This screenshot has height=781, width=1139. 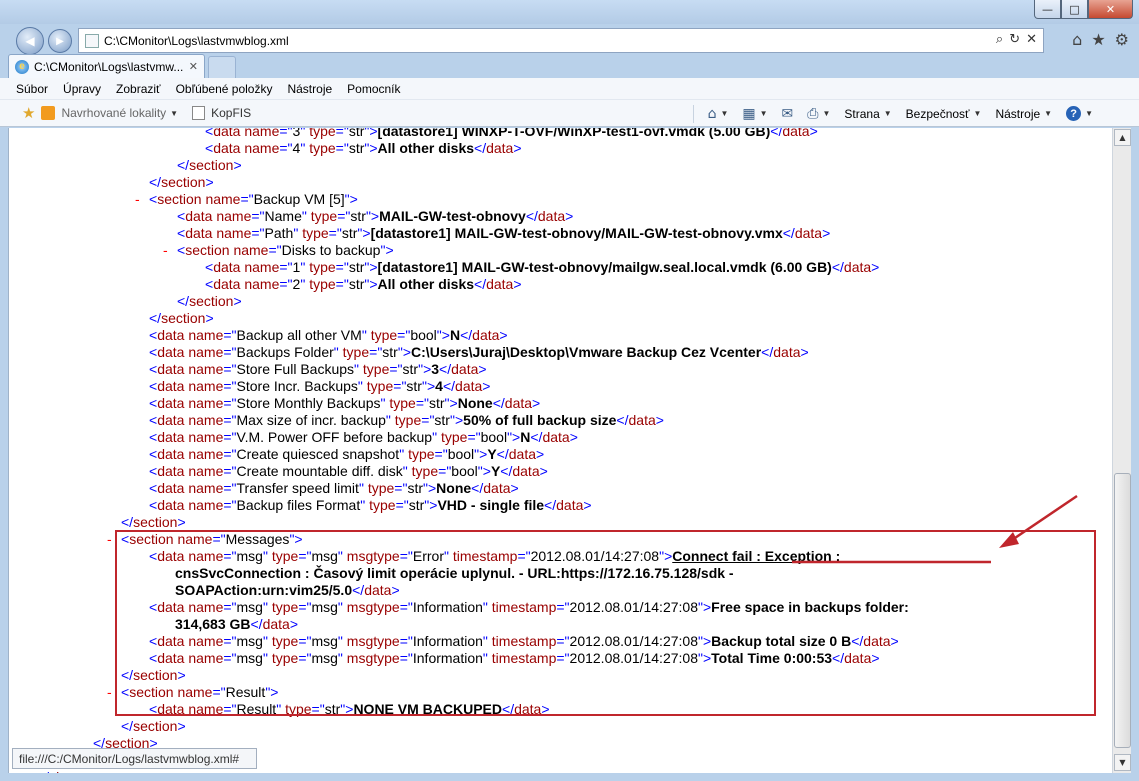 What do you see at coordinates (749, 113) in the screenshot?
I see `rss-icon: ▦` at bounding box center [749, 113].